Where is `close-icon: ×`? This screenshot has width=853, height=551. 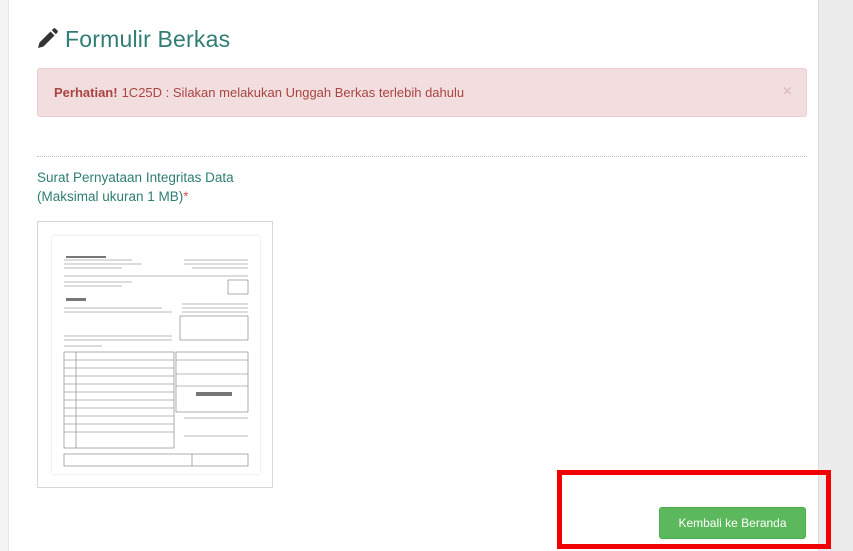 close-icon: × is located at coordinates (787, 92).